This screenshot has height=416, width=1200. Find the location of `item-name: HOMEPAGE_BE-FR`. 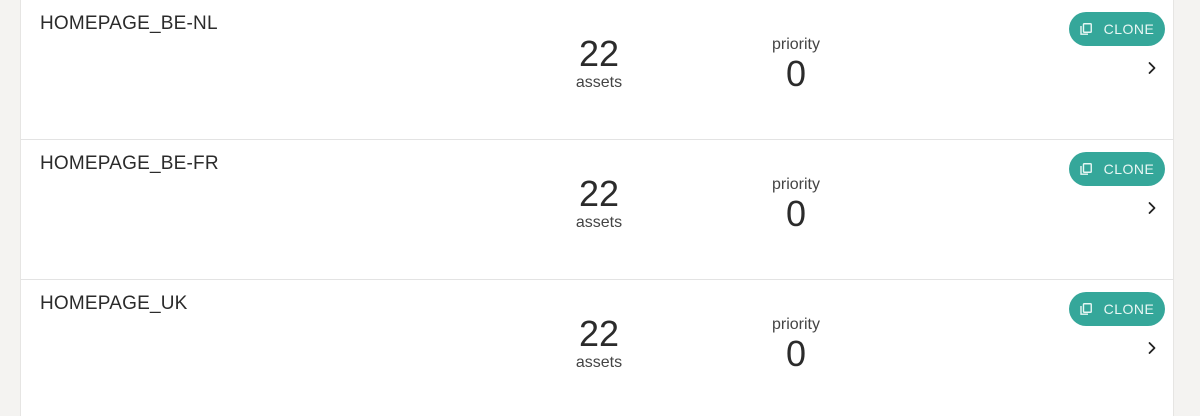

item-name: HOMEPAGE_BE-FR is located at coordinates (129, 163).